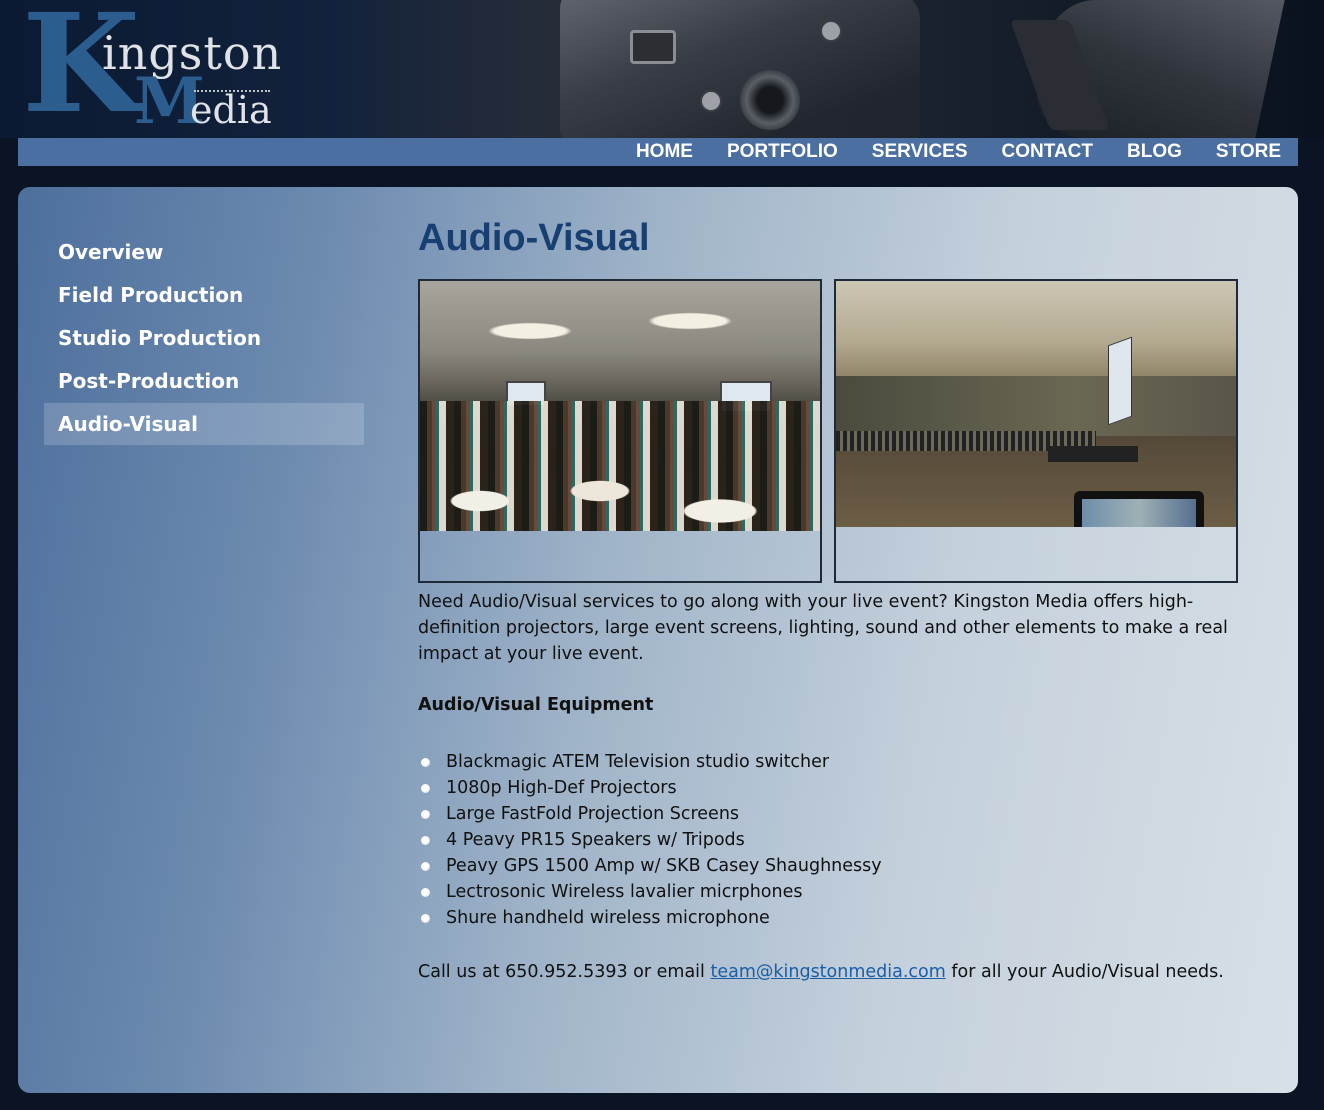 The width and height of the screenshot is (1324, 1110). I want to click on photo-frame-ballroom, so click(1036, 431).